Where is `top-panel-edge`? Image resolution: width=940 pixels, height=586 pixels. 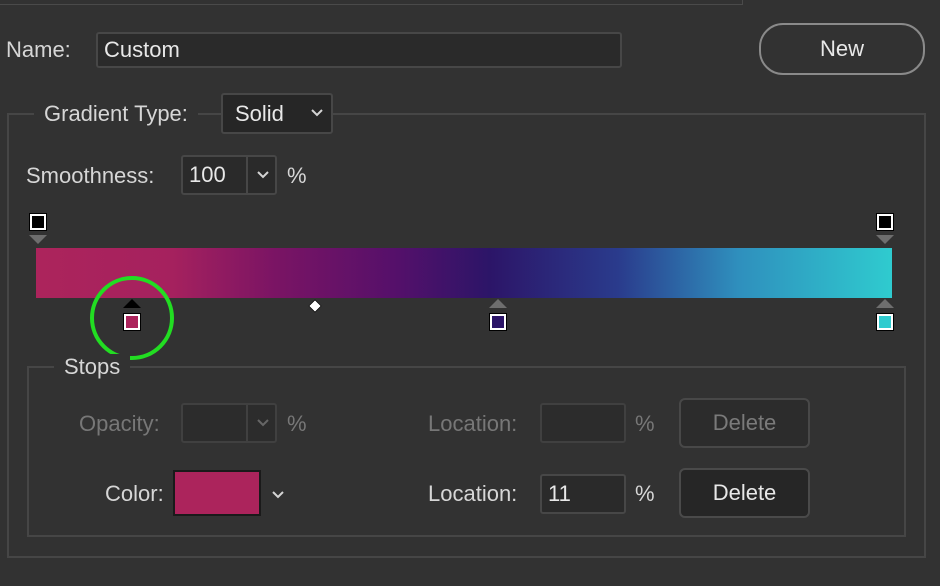 top-panel-edge is located at coordinates (371, 2).